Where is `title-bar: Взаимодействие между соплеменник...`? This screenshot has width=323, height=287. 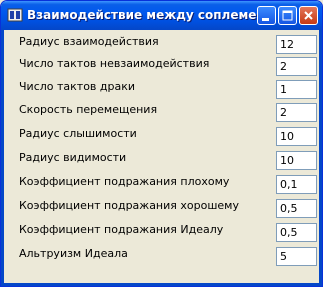 title-bar: Взаимодействие между соплеменник... is located at coordinates (161, 15).